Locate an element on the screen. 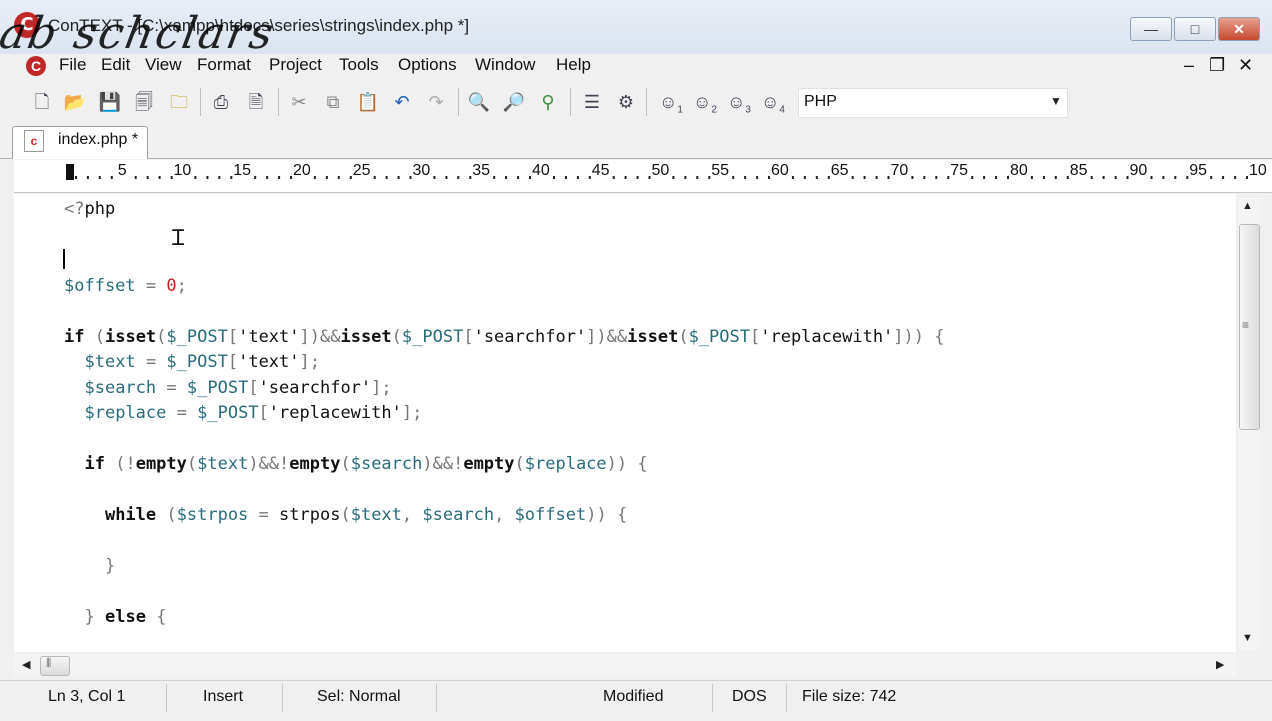 The width and height of the screenshot is (1272, 721). menu-options: Options is located at coordinates (427, 65).